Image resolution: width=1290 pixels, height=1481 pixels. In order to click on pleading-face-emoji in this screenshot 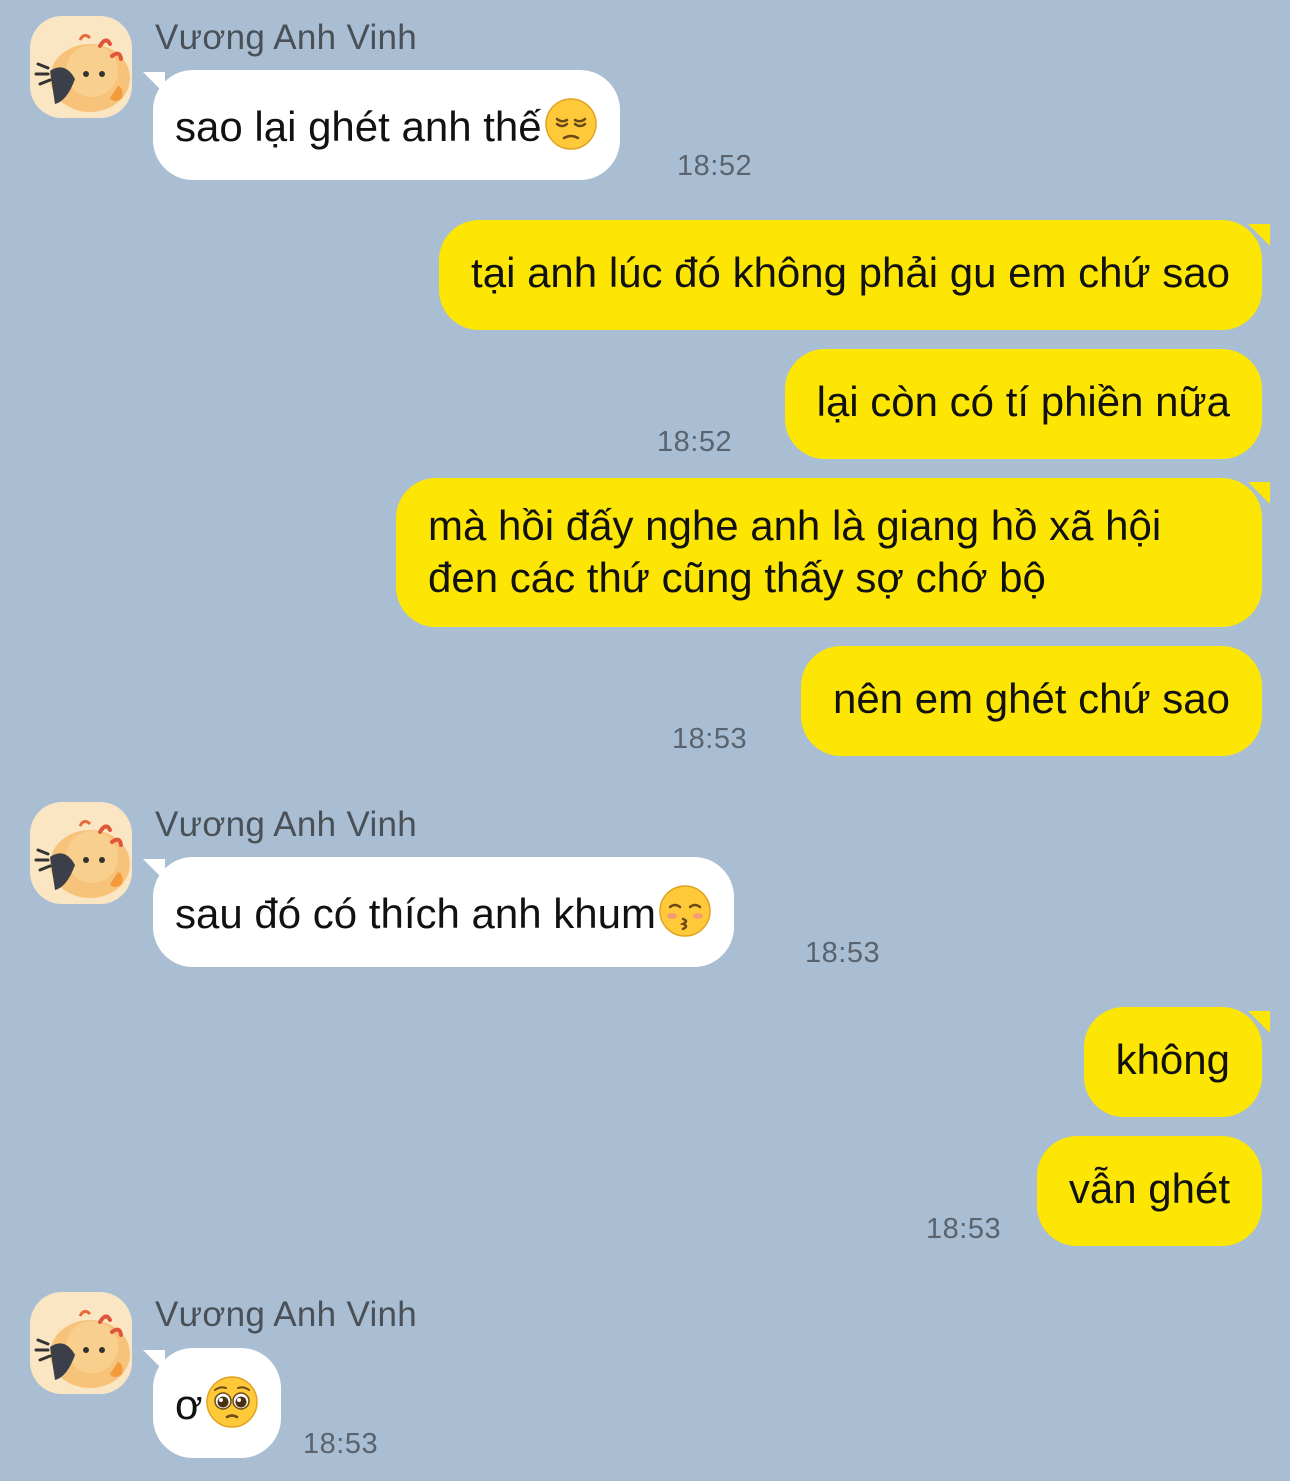, I will do `click(231, 1402)`.